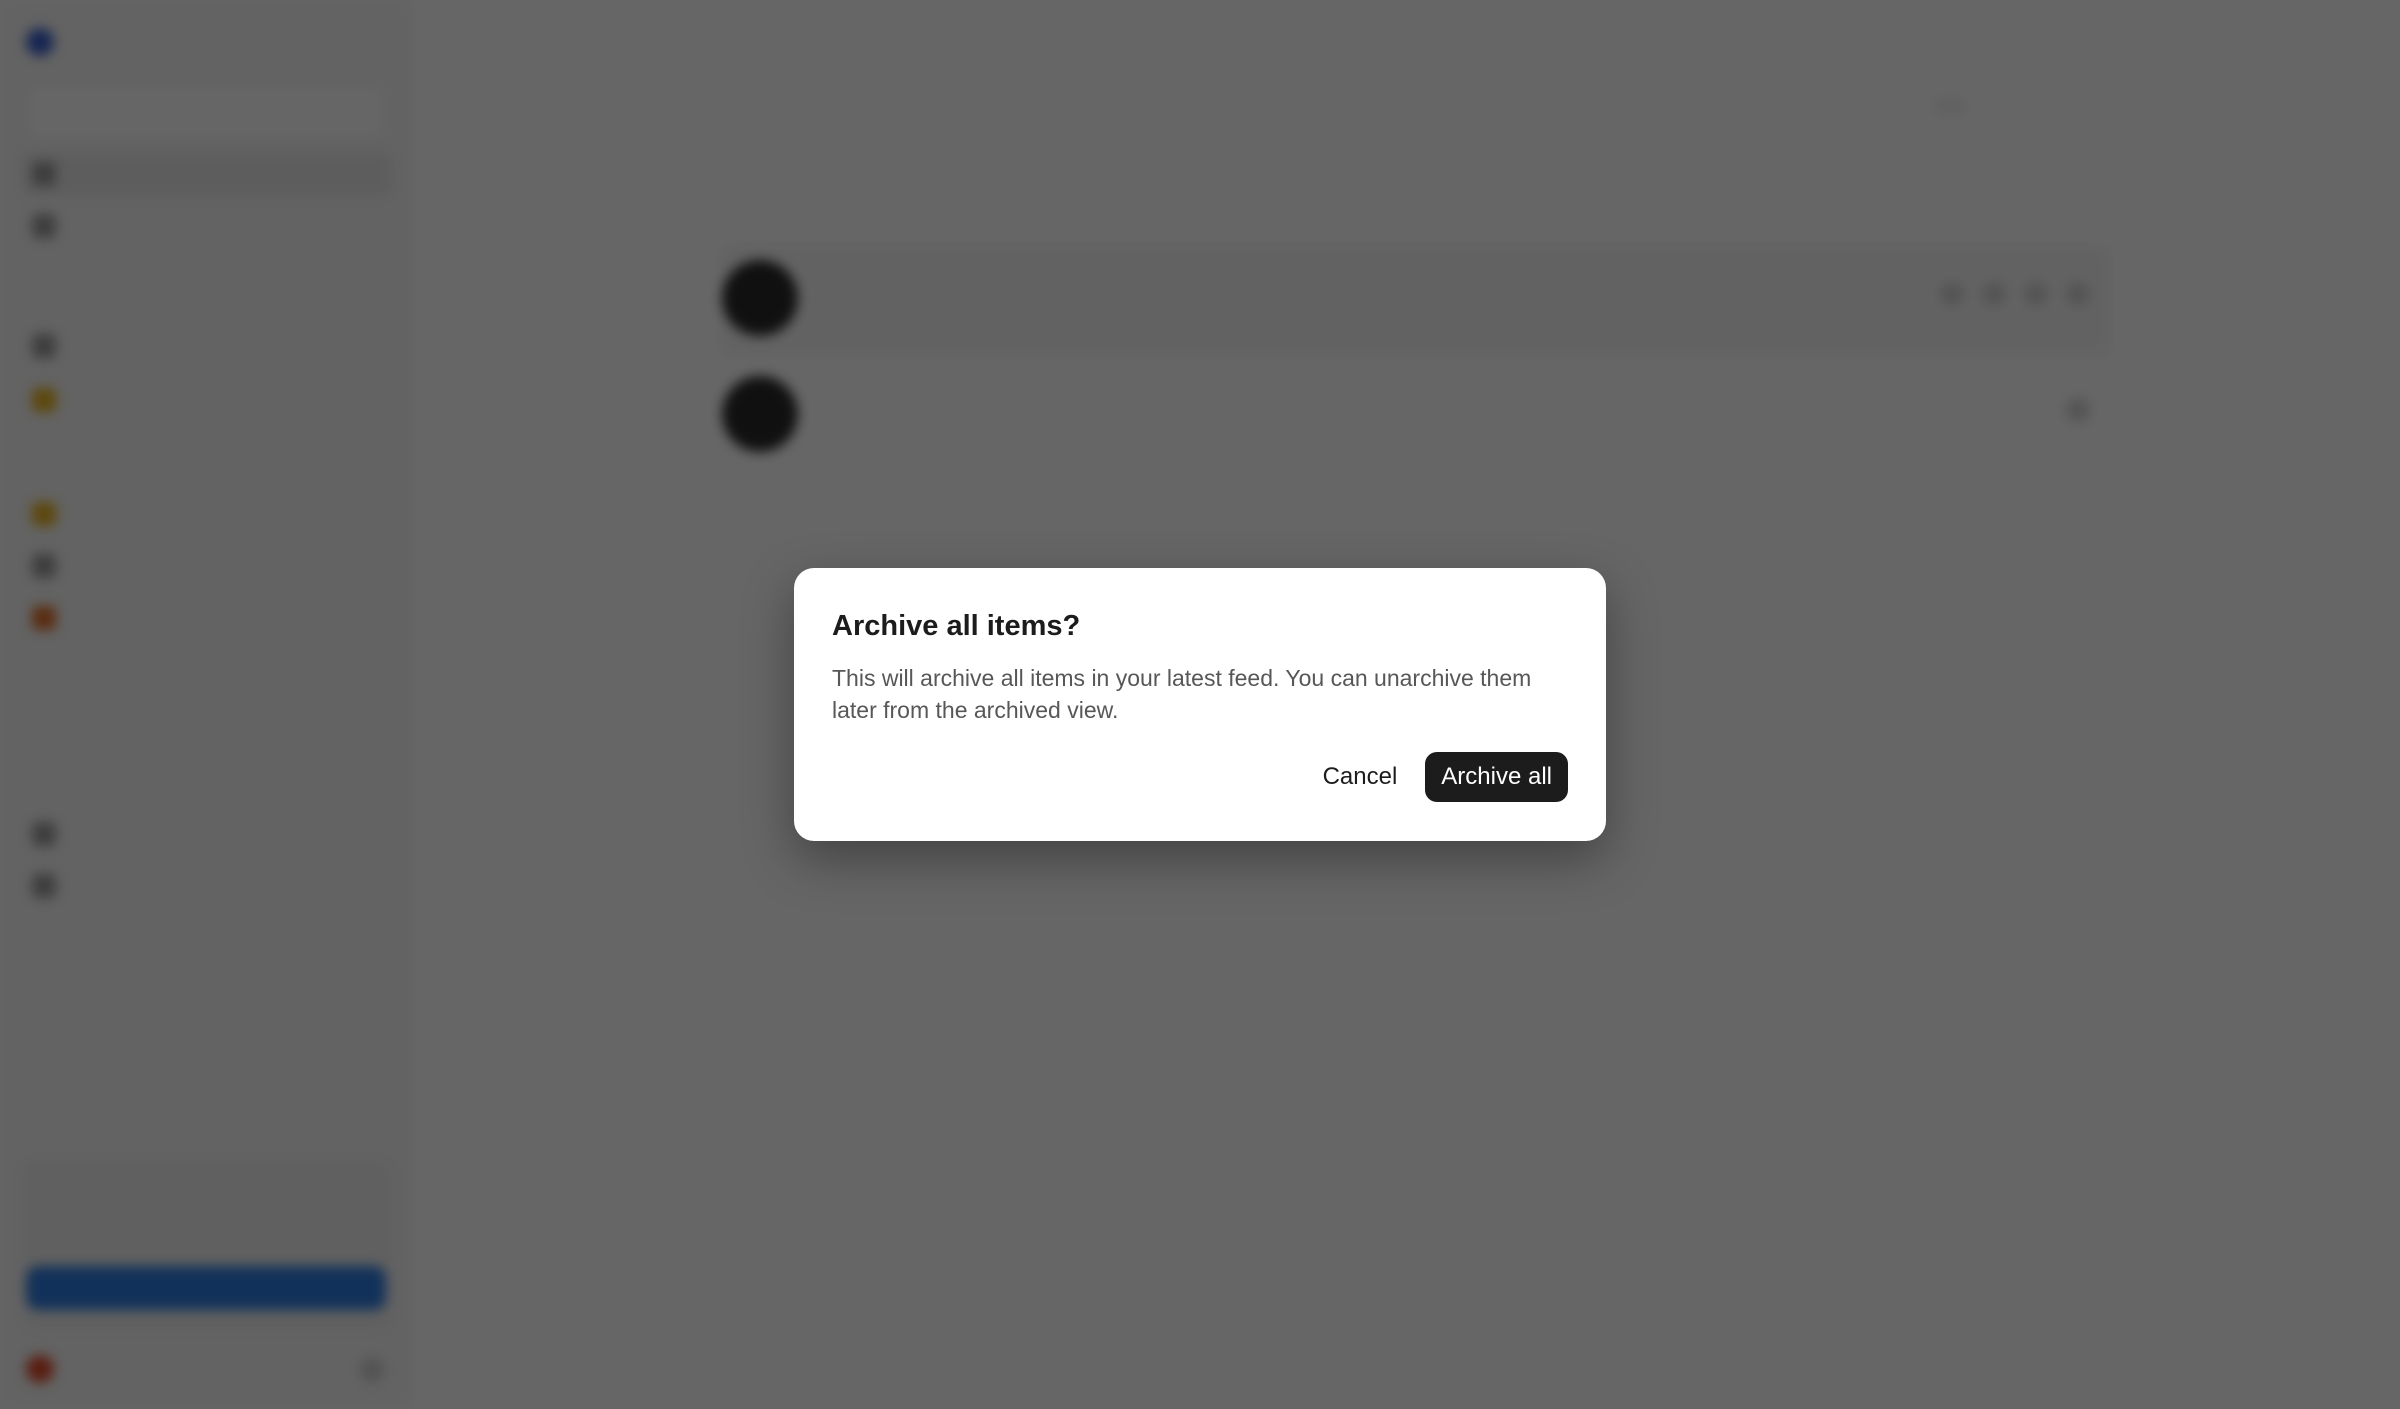  What do you see at coordinates (956, 626) in the screenshot?
I see `dialog-title: Archive all items?` at bounding box center [956, 626].